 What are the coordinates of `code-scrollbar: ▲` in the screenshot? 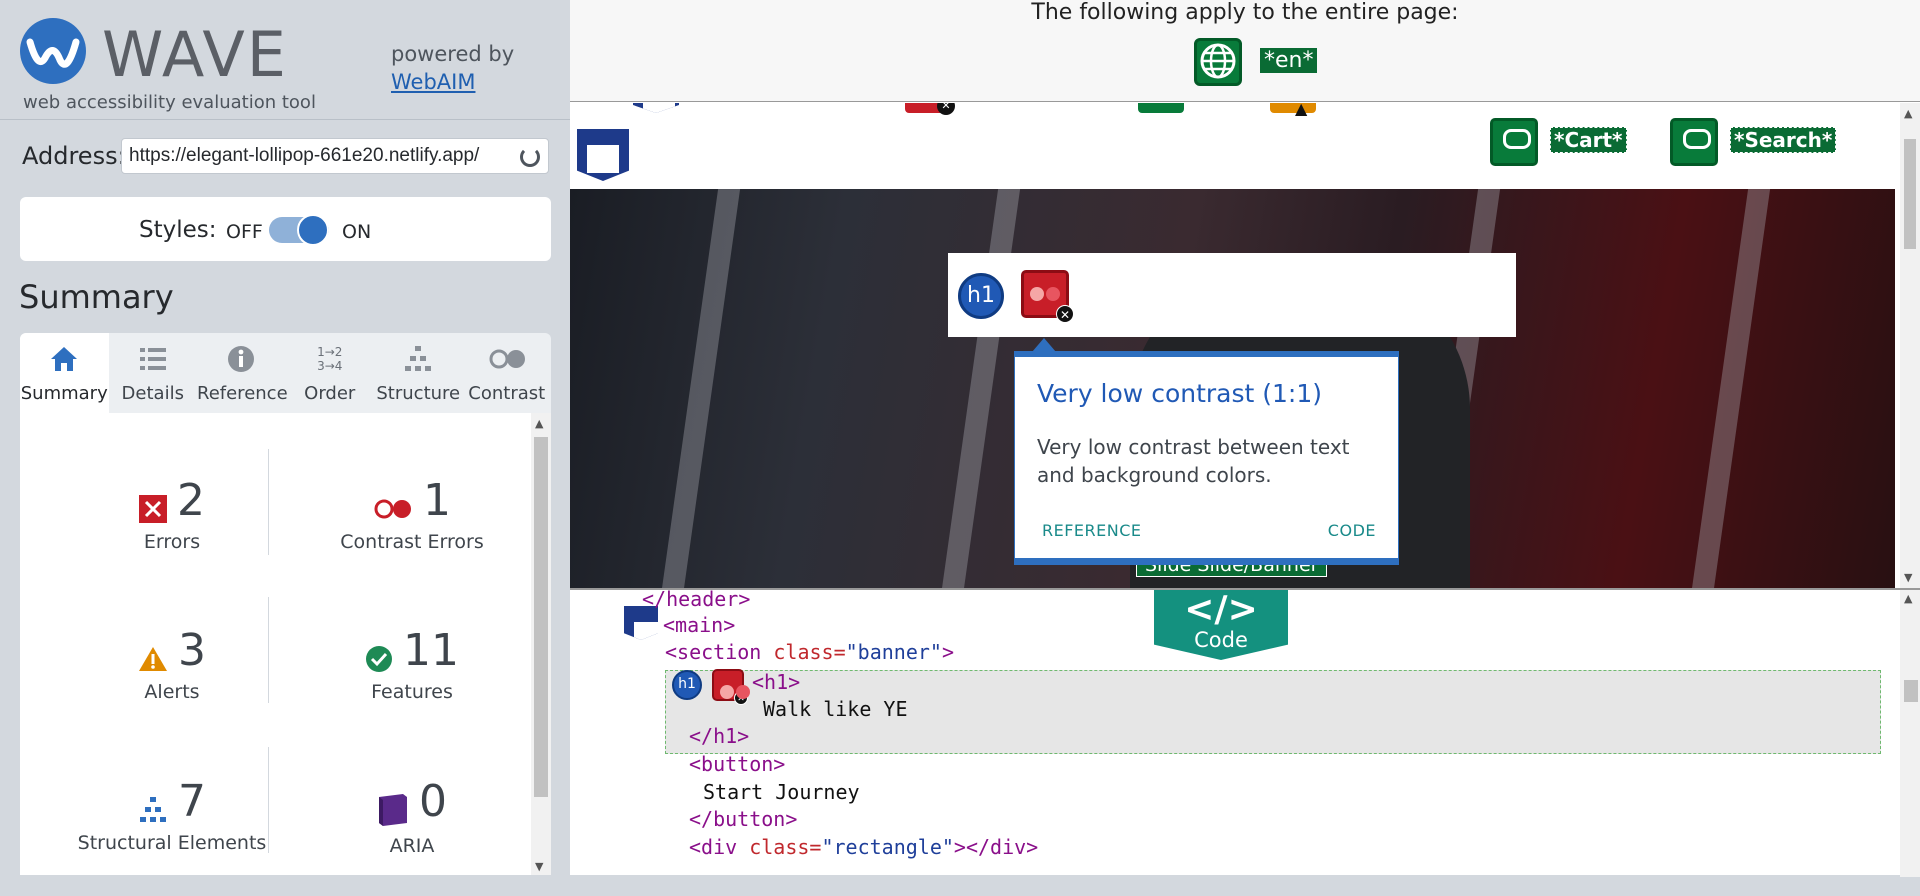 It's located at (1910, 733).